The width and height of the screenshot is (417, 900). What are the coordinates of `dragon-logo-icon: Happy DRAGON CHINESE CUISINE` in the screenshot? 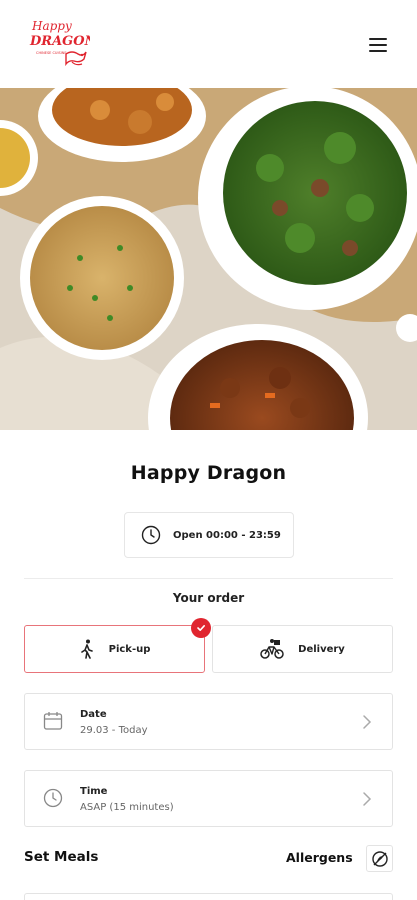 It's located at (63, 43).